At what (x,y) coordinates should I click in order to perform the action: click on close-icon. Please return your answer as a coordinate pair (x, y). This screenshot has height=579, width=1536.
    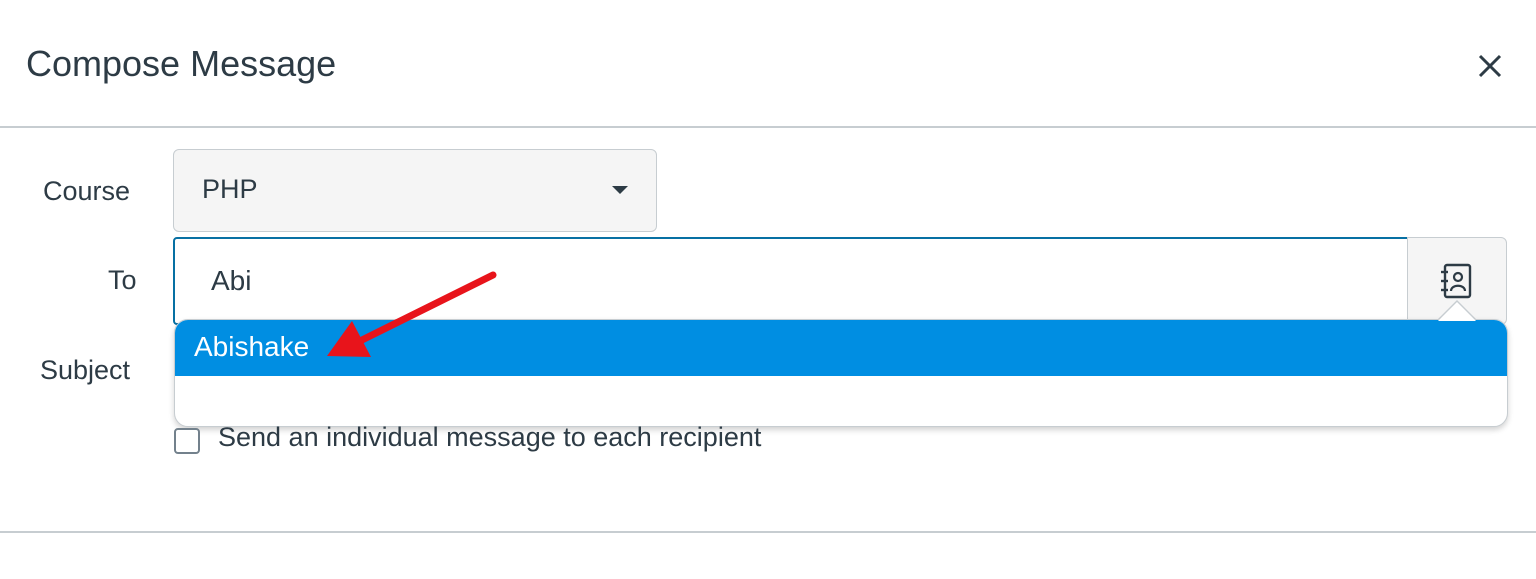
    Looking at the image, I should click on (1490, 66).